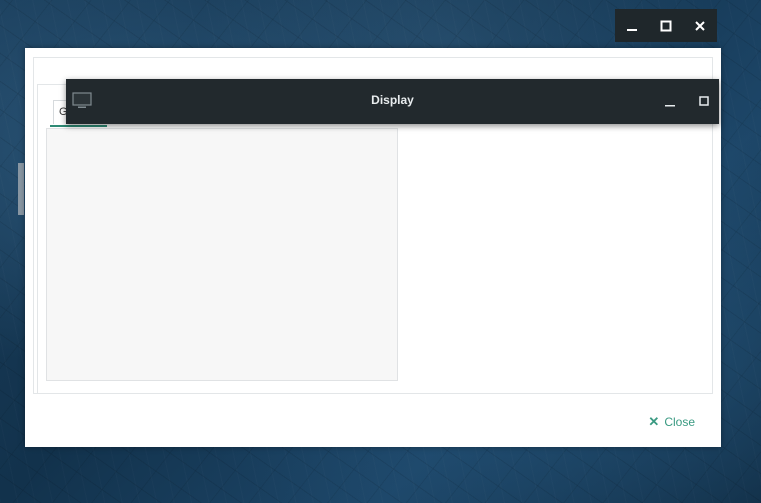 This screenshot has width=761, height=503. I want to click on display-window-titlebar: Display, so click(392, 101).